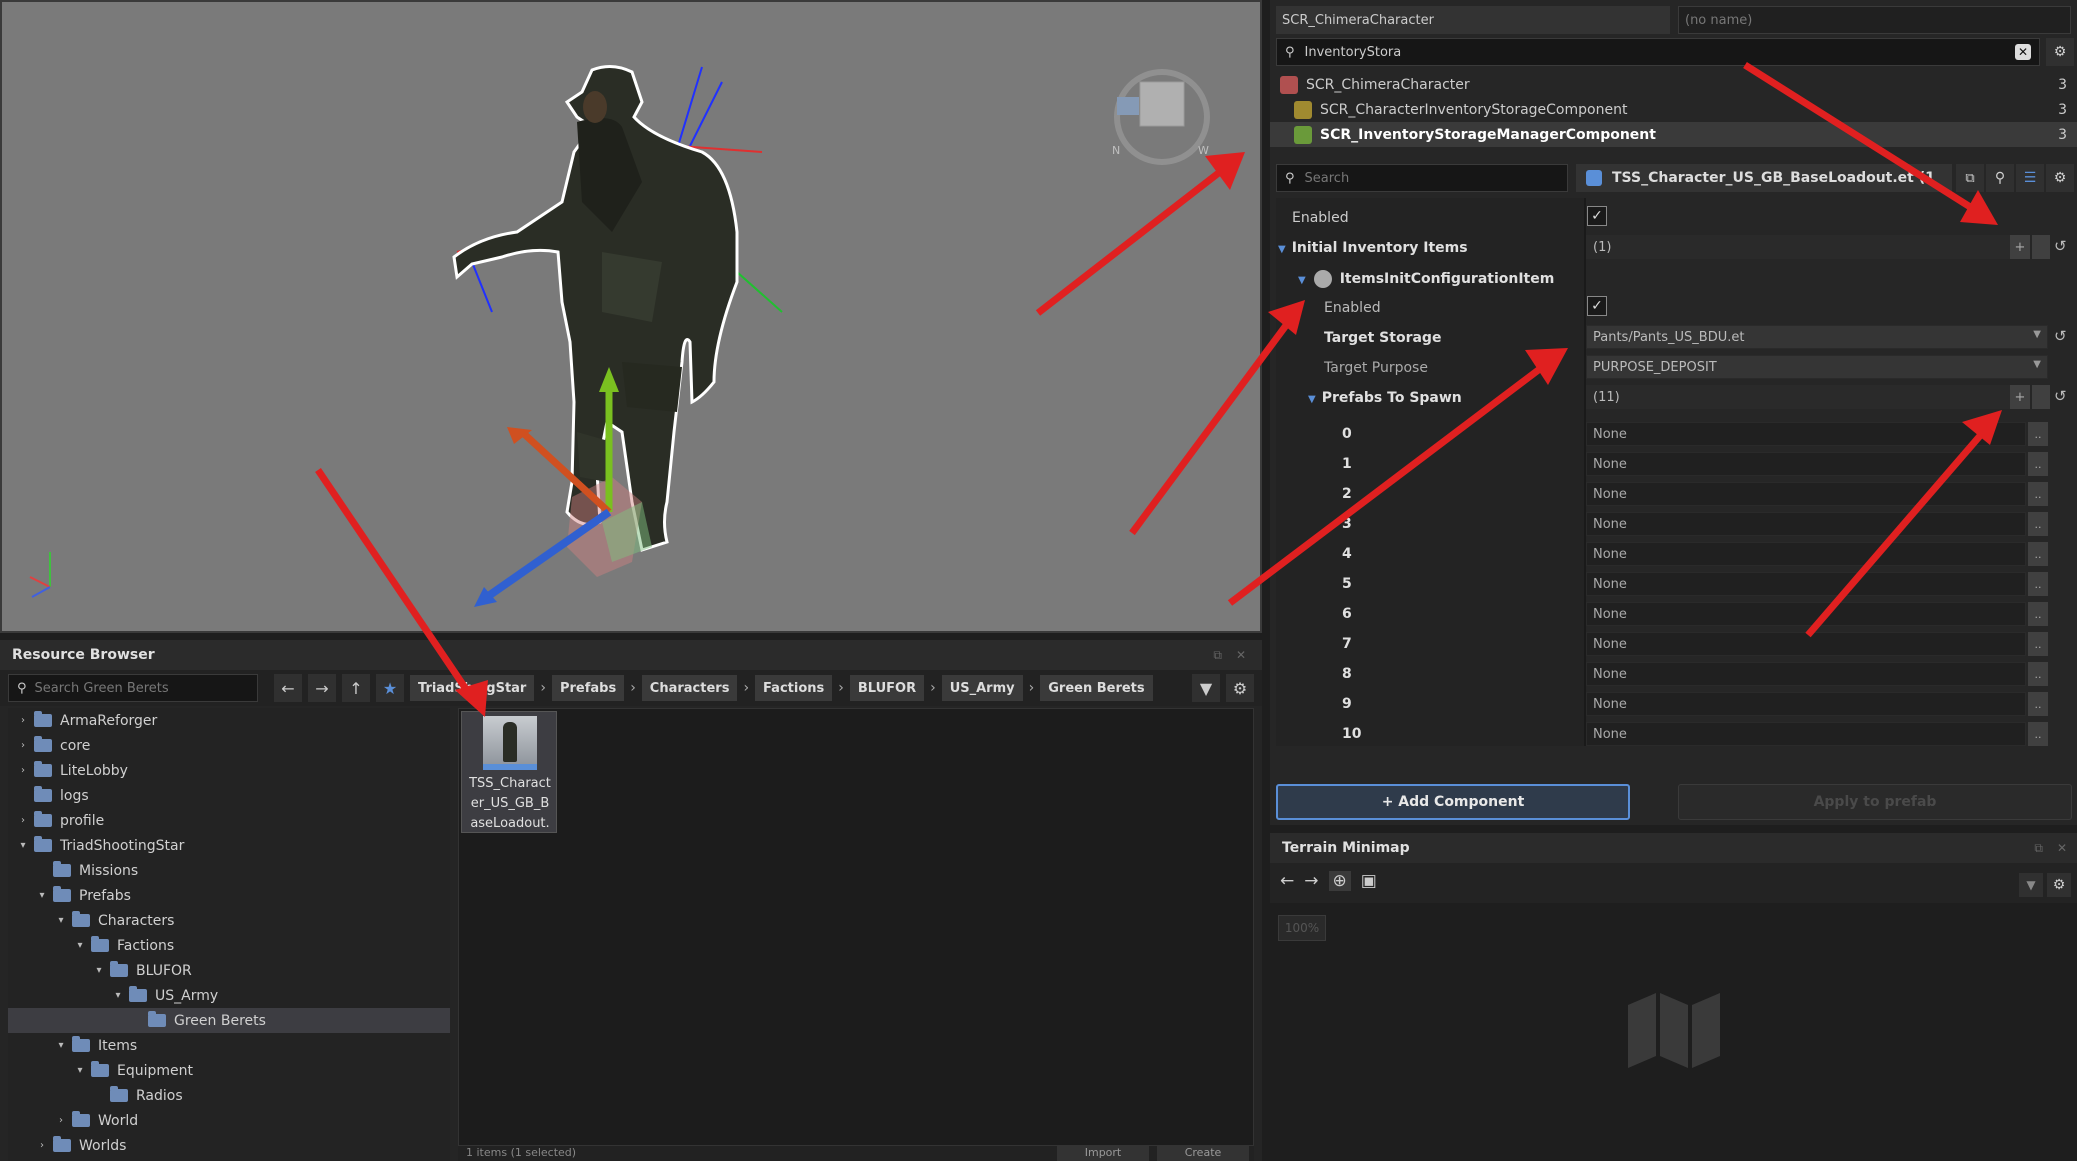  I want to click on tree-item: › World, so click(229, 1120).